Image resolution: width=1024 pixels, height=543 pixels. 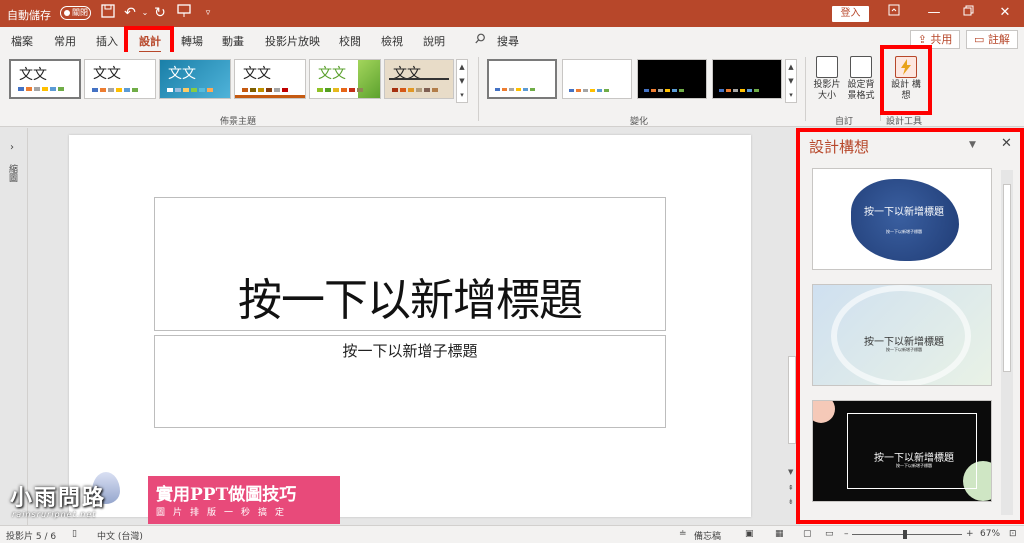 What do you see at coordinates (827, 67) in the screenshot?
I see `slide-size-icon` at bounding box center [827, 67].